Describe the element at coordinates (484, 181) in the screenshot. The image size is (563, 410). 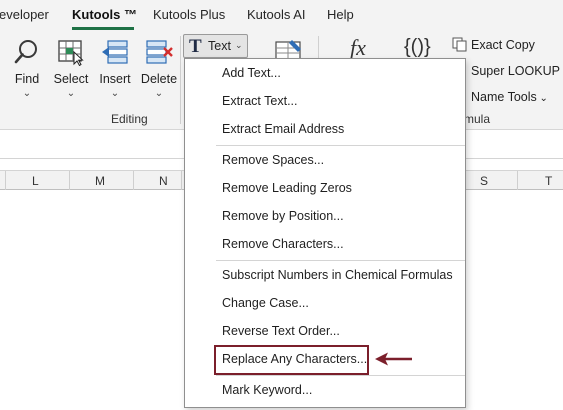
I see `column-header-s: S` at that location.